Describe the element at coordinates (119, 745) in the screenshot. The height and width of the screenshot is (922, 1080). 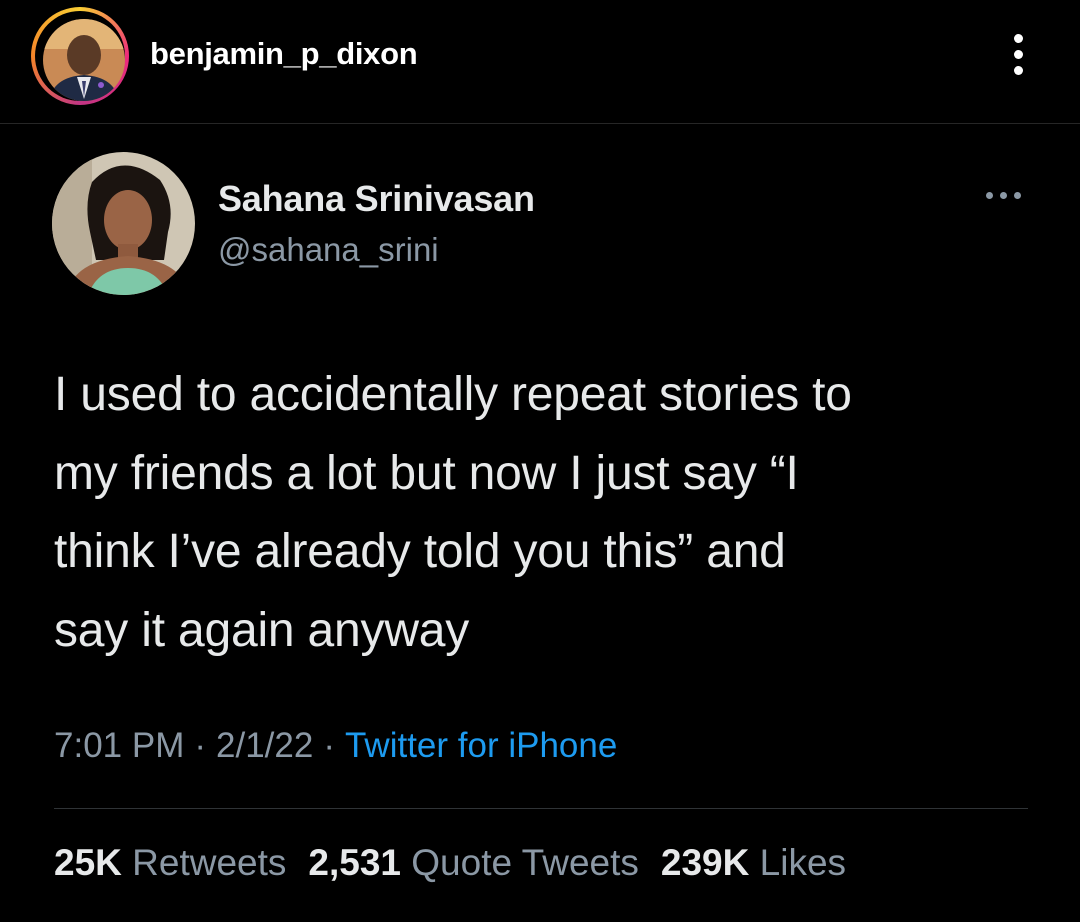
I see `tweet-time: 7:01 PM` at that location.